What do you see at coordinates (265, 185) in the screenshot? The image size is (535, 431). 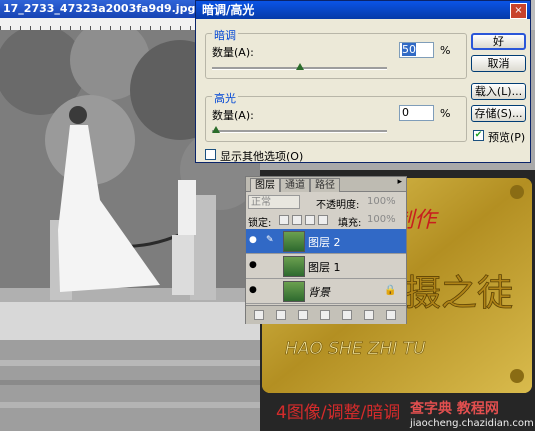 I see `tab-layers: 图层` at bounding box center [265, 185].